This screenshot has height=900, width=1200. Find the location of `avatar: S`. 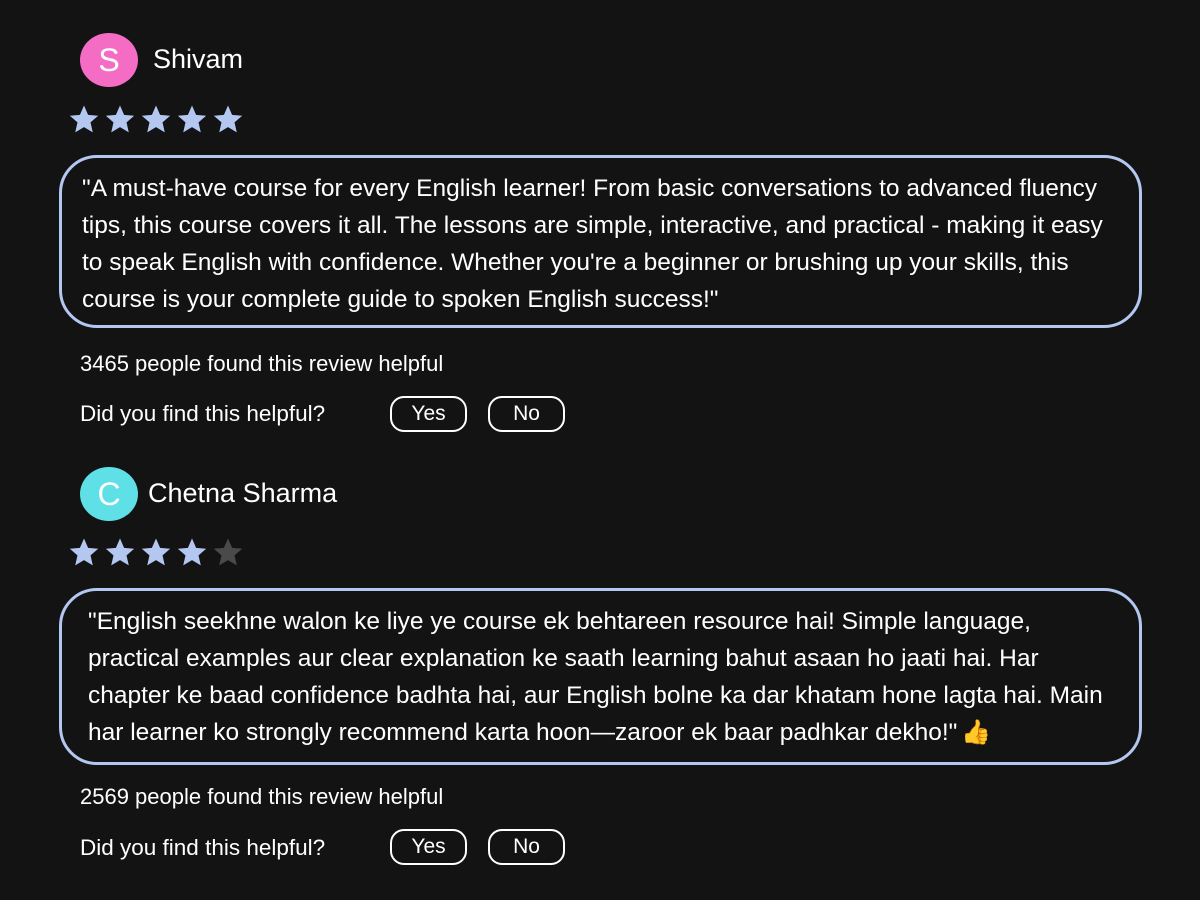

avatar: S is located at coordinates (109, 60).